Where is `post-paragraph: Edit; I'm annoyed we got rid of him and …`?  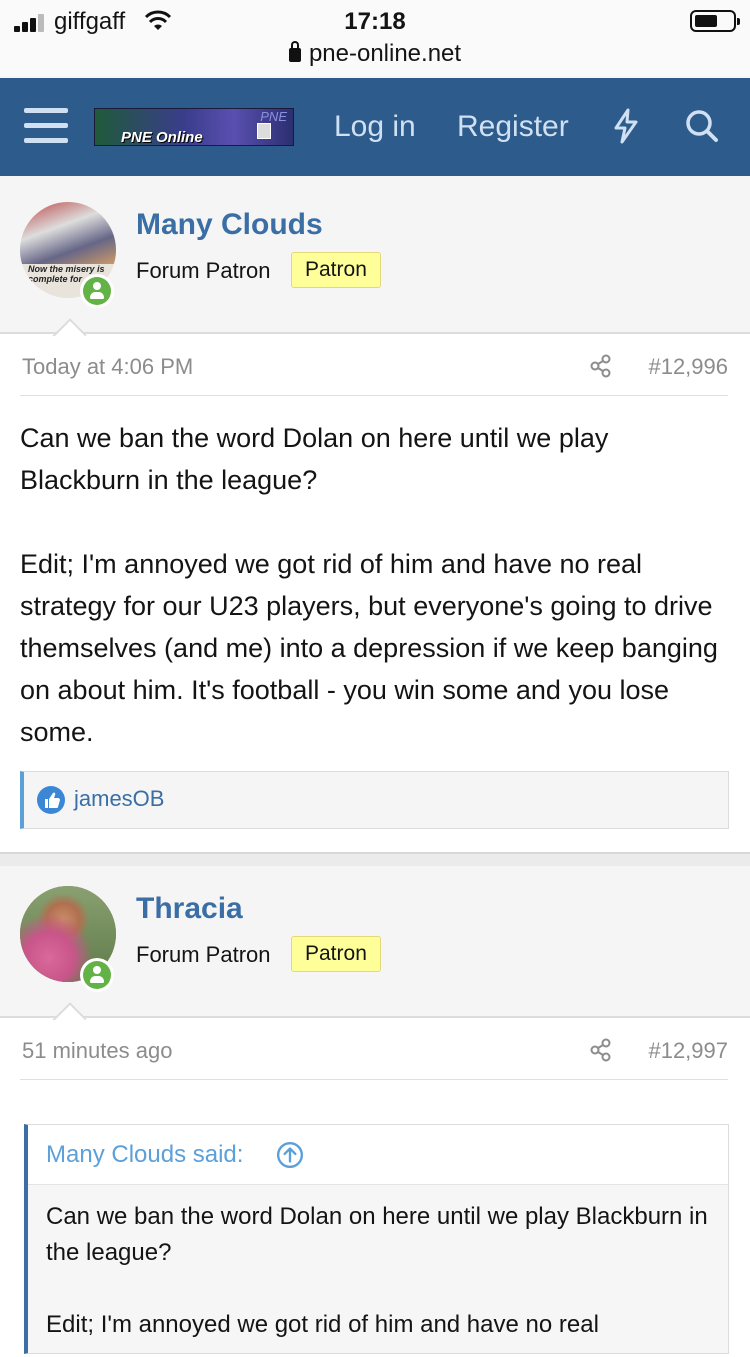 post-paragraph: Edit; I'm annoyed we got rid of him and … is located at coordinates (369, 648).